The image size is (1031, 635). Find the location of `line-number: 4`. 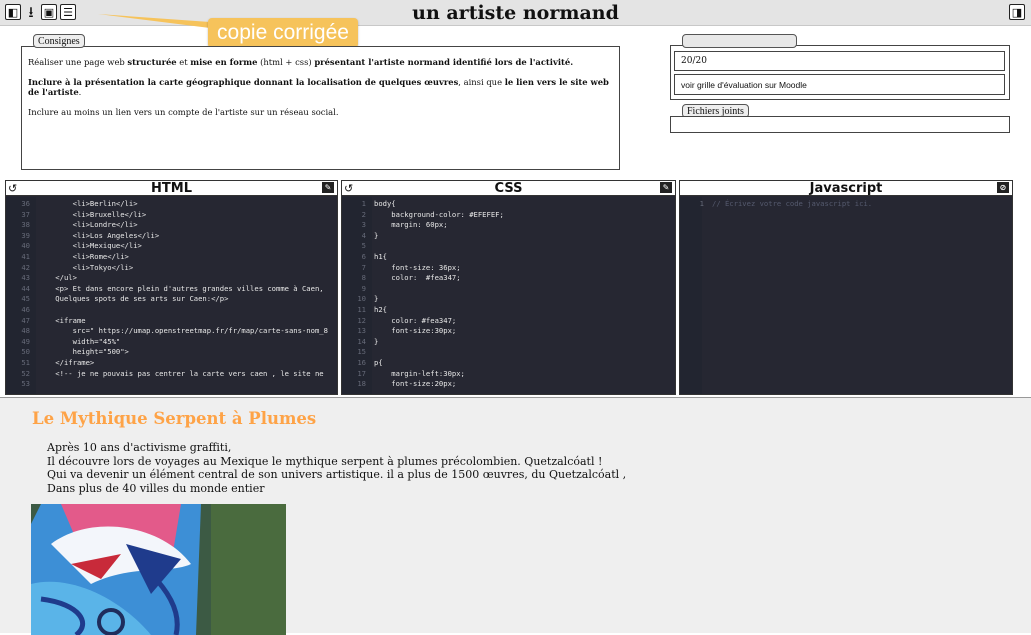

line-number: 4 is located at coordinates (363, 235).